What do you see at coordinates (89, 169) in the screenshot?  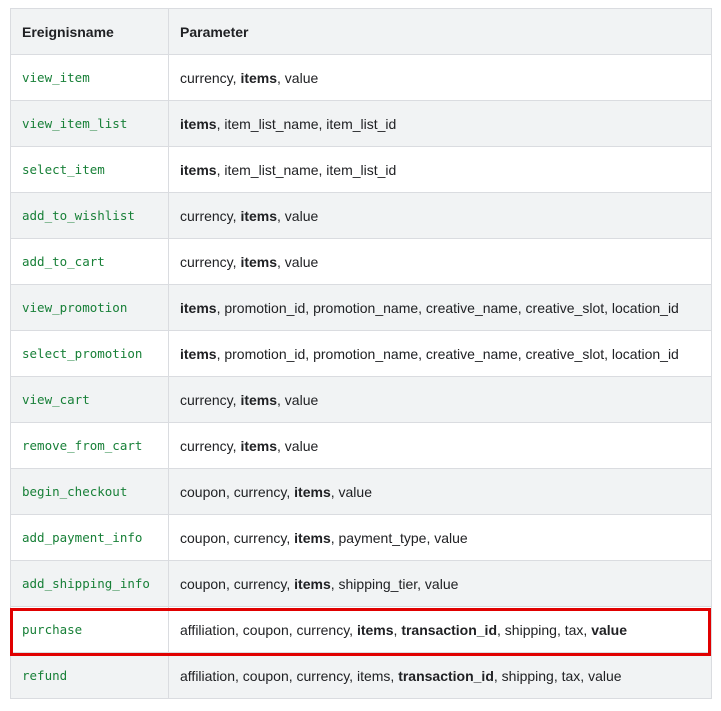 I see `event-name-cell: select_item` at bounding box center [89, 169].